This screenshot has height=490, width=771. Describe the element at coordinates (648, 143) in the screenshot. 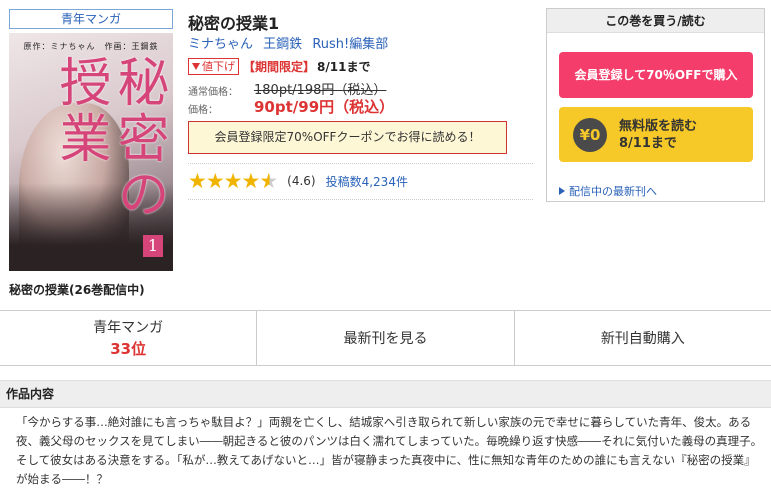

I see `read-free-line2: 8/11まで` at that location.